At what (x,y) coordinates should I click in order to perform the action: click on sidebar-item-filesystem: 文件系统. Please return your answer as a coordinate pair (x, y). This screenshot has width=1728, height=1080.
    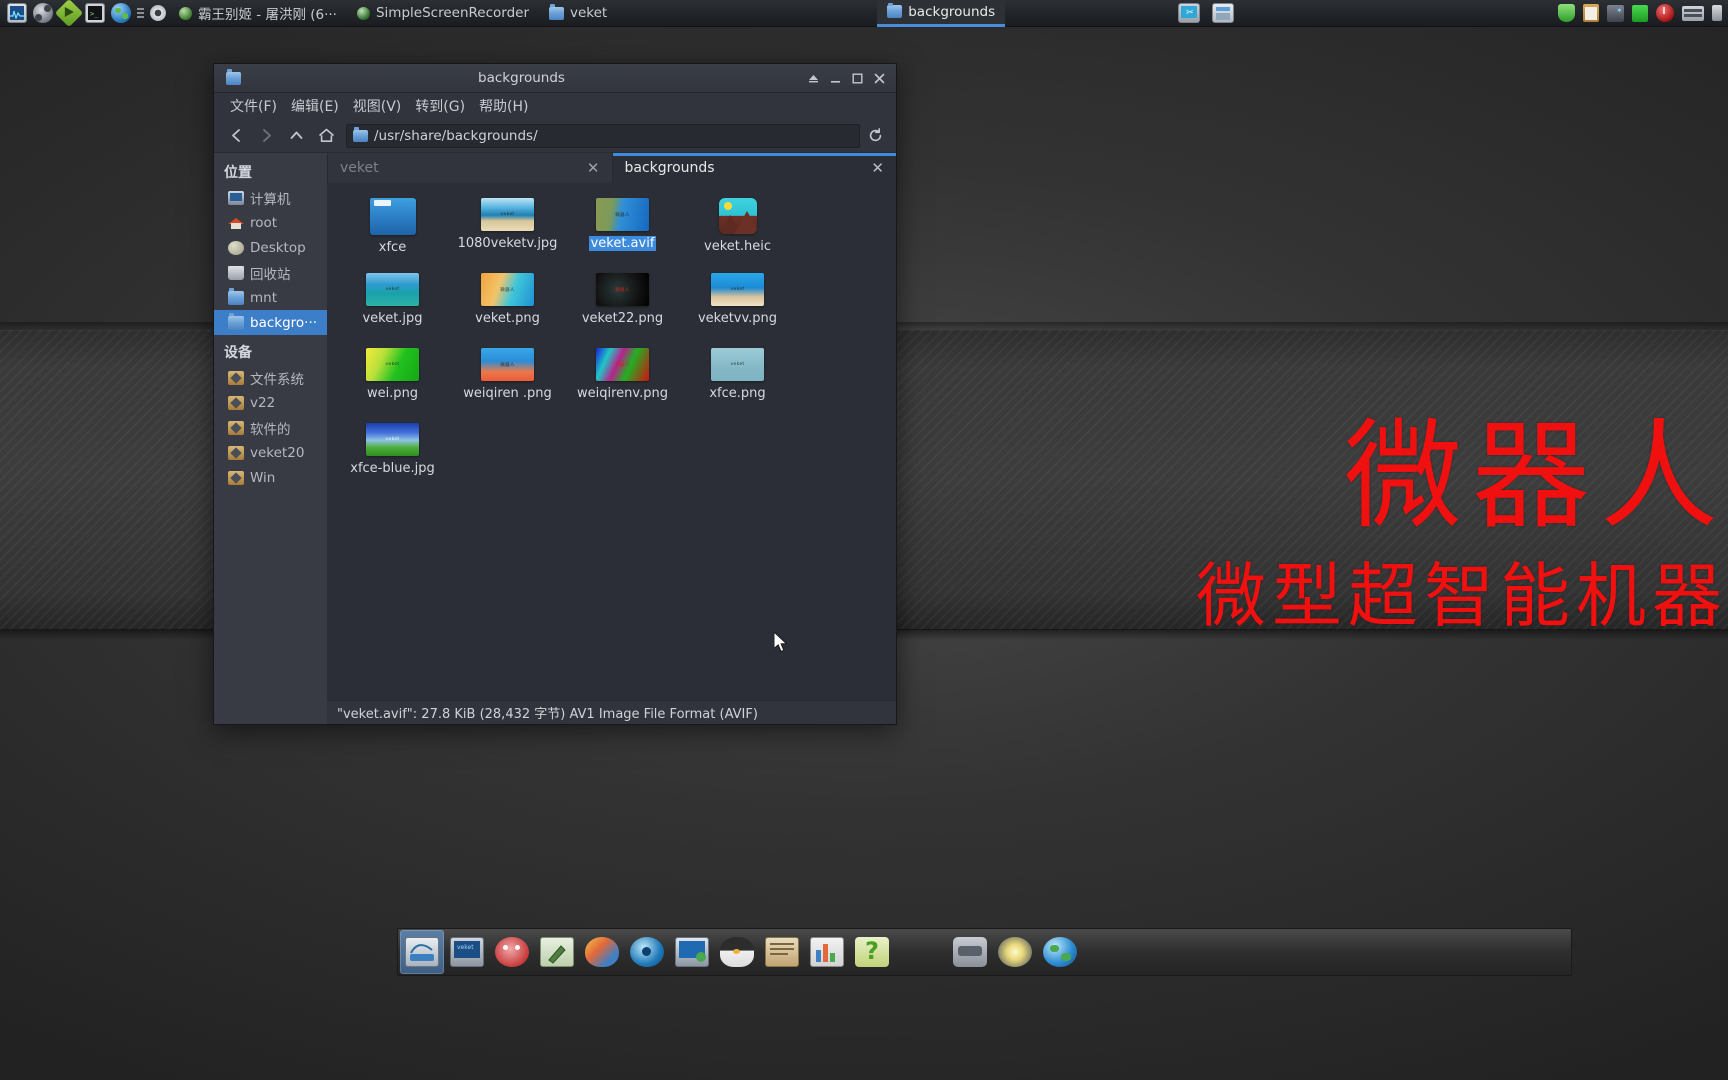
    Looking at the image, I should click on (270, 377).